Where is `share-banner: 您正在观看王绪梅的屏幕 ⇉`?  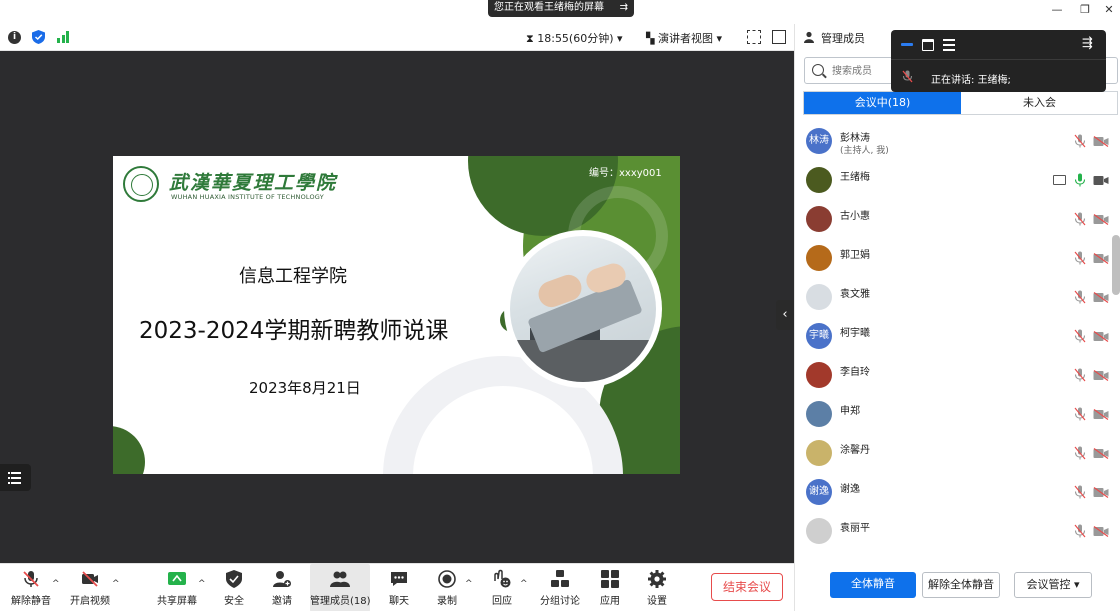
share-banner: 您正在观看王绪梅的屏幕 ⇉ is located at coordinates (561, 8).